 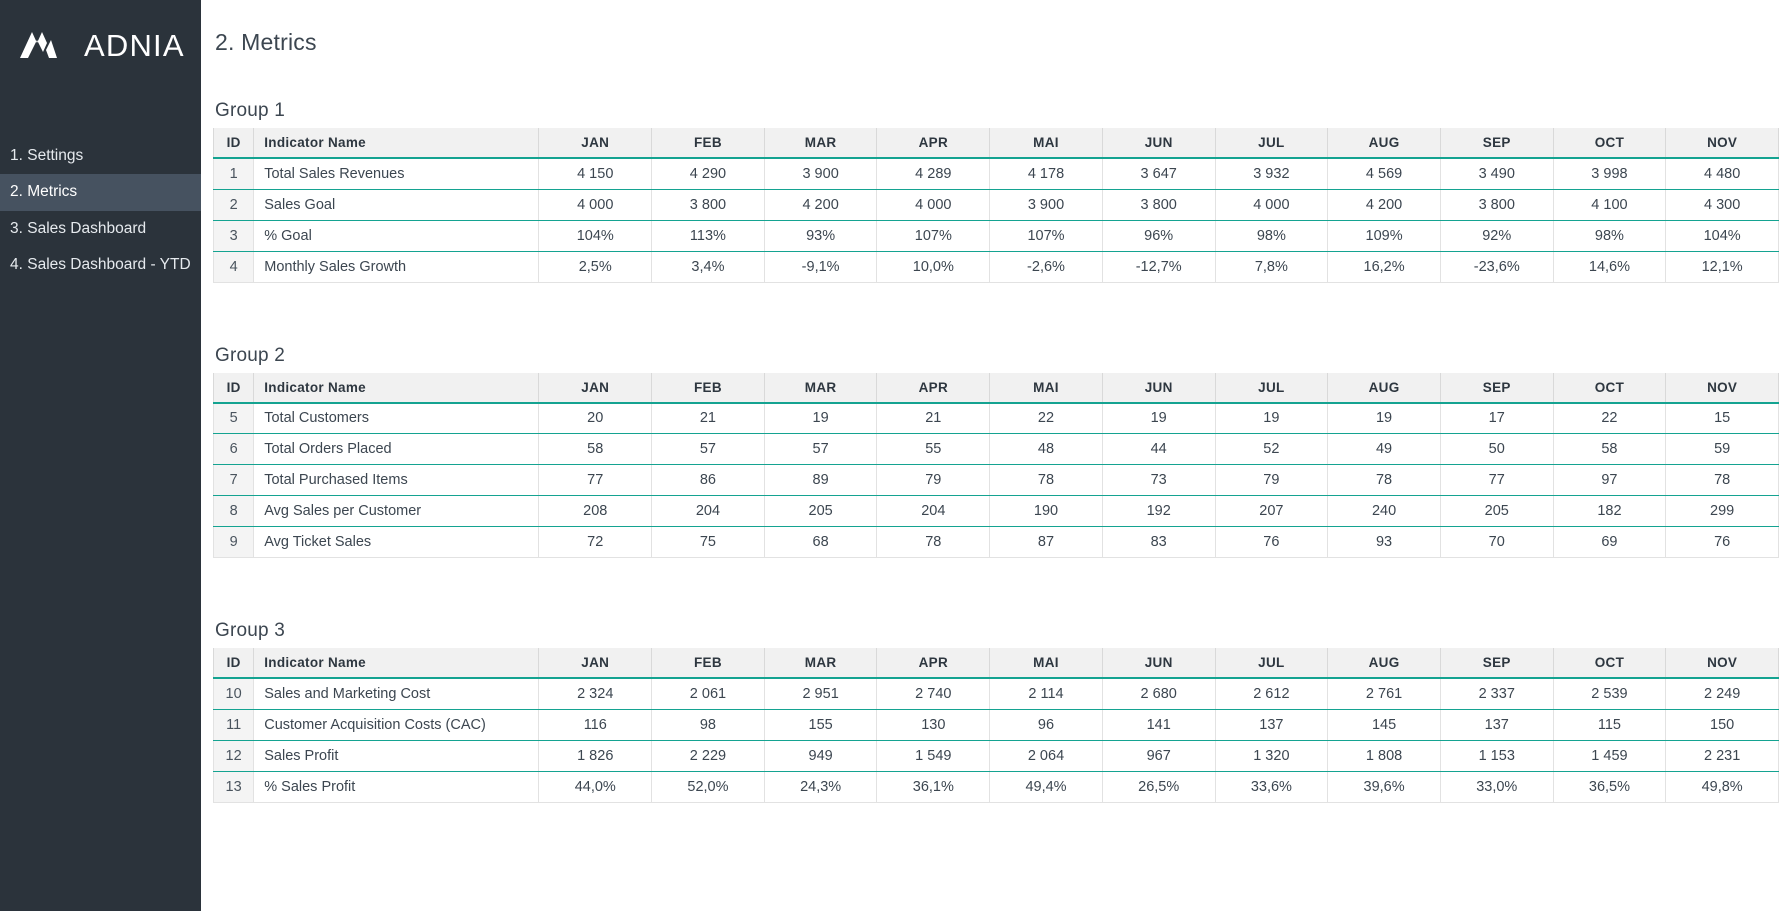 I want to click on value-cell: 3 998, so click(x=1609, y=174).